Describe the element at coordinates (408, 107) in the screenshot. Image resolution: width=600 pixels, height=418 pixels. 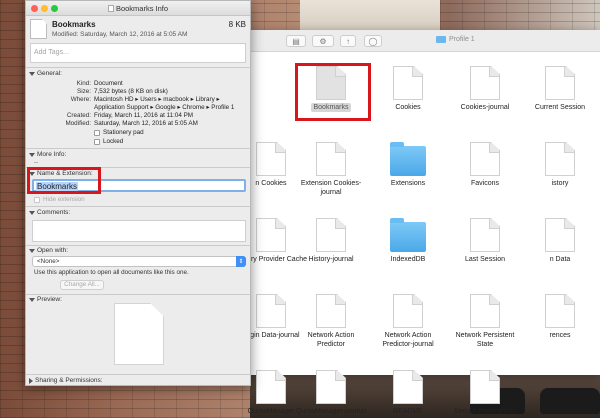
I see `file-item-label: Cookies` at that location.